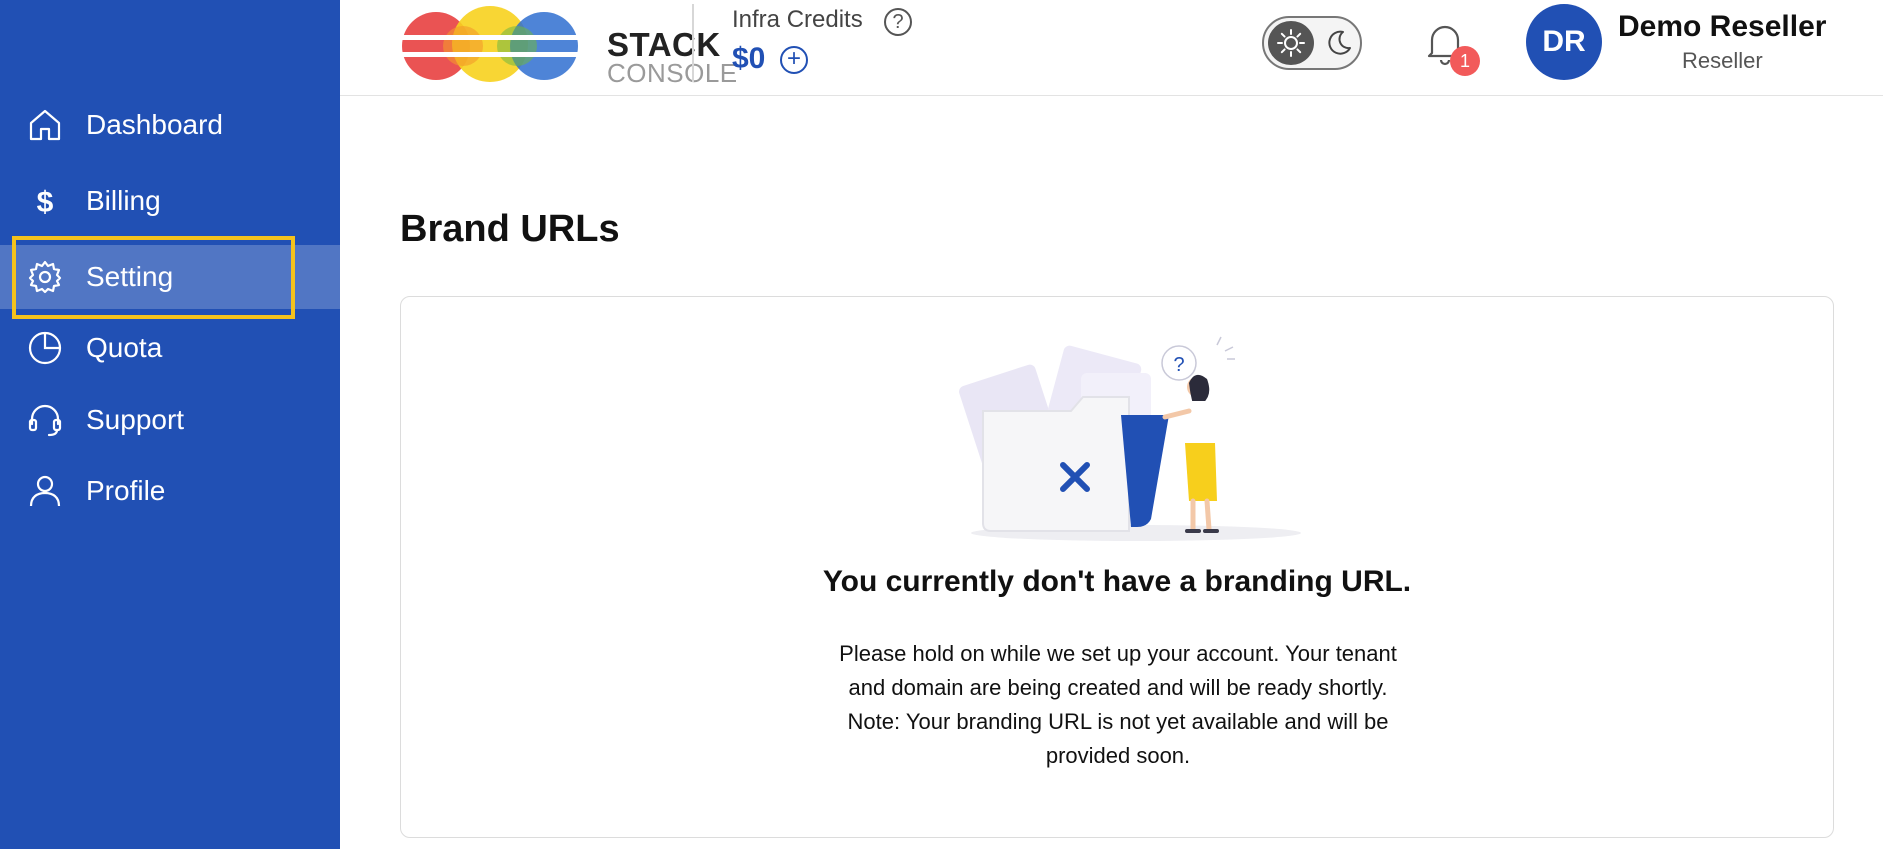 This screenshot has height=849, width=1883. What do you see at coordinates (154, 124) in the screenshot?
I see `sidebar-item-label: Dashboard` at bounding box center [154, 124].